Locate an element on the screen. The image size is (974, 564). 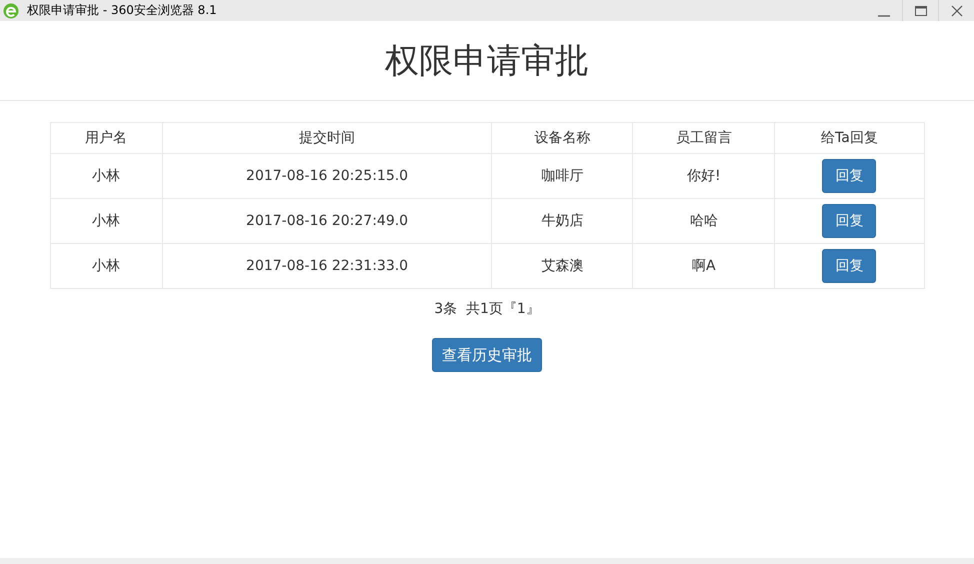
page-heading: 权限申请审批 is located at coordinates (487, 61).